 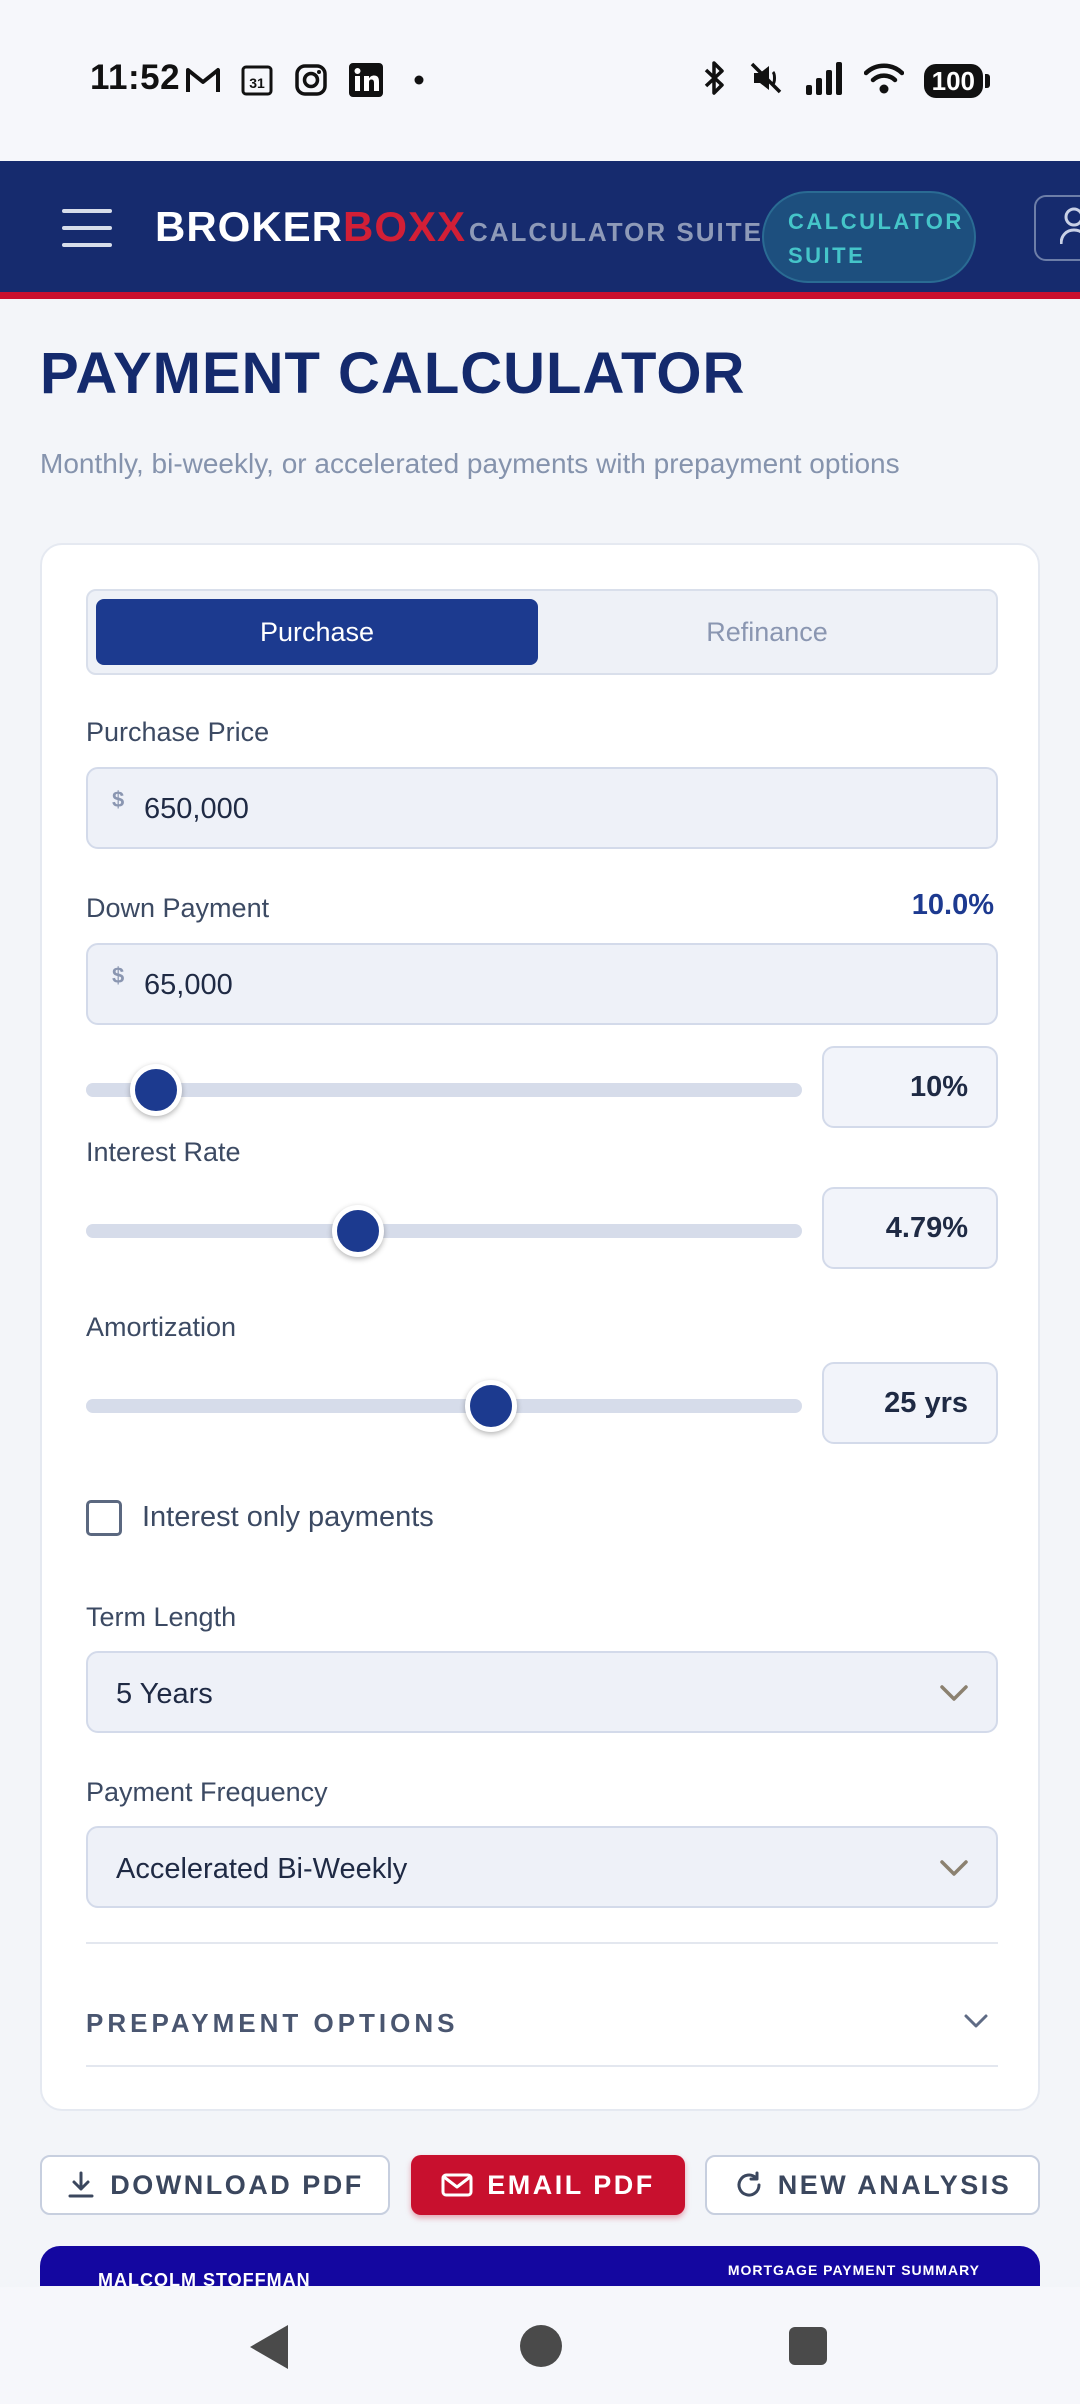 I want to click on interest-rate-label: Interest Rate, so click(x=163, y=1152).